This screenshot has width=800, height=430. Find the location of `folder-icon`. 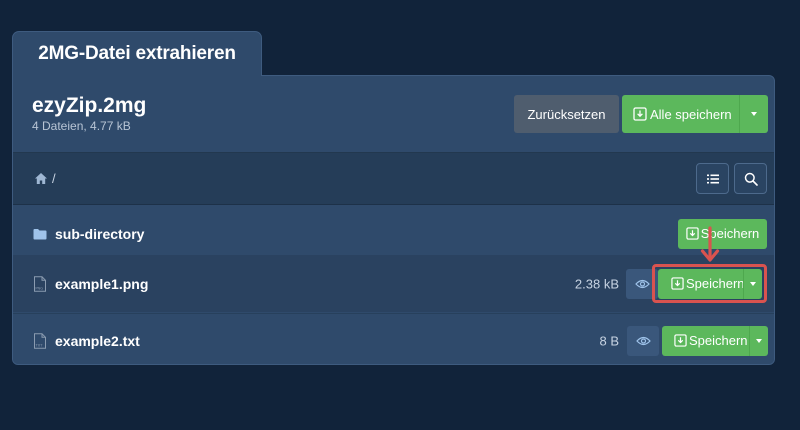

folder-icon is located at coordinates (40, 233).